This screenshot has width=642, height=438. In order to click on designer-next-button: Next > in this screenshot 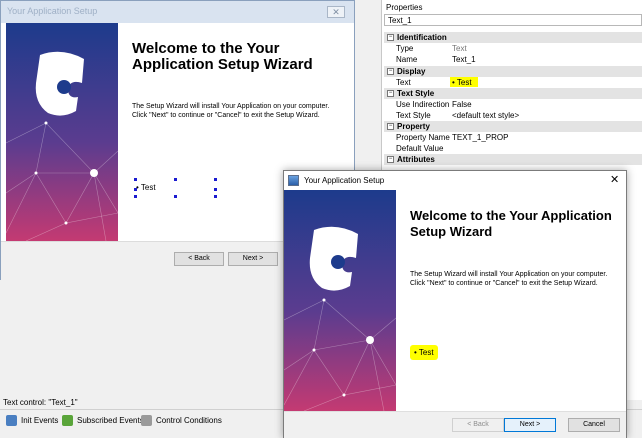, I will do `click(253, 259)`.